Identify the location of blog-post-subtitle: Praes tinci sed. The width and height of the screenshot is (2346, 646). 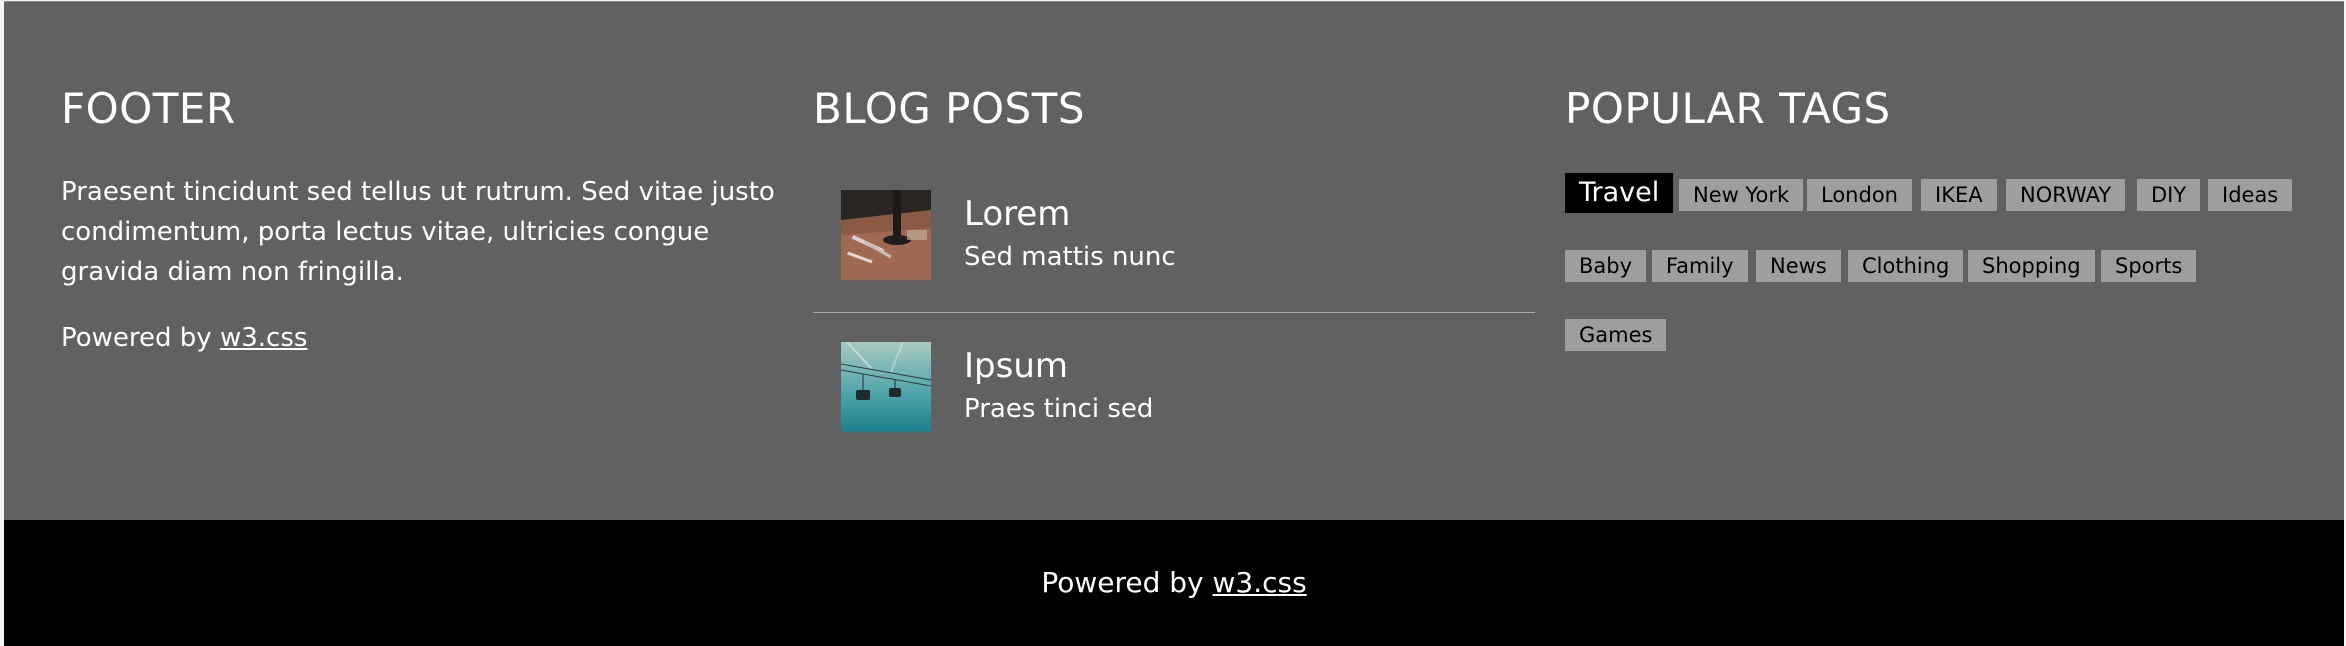
(1059, 409).